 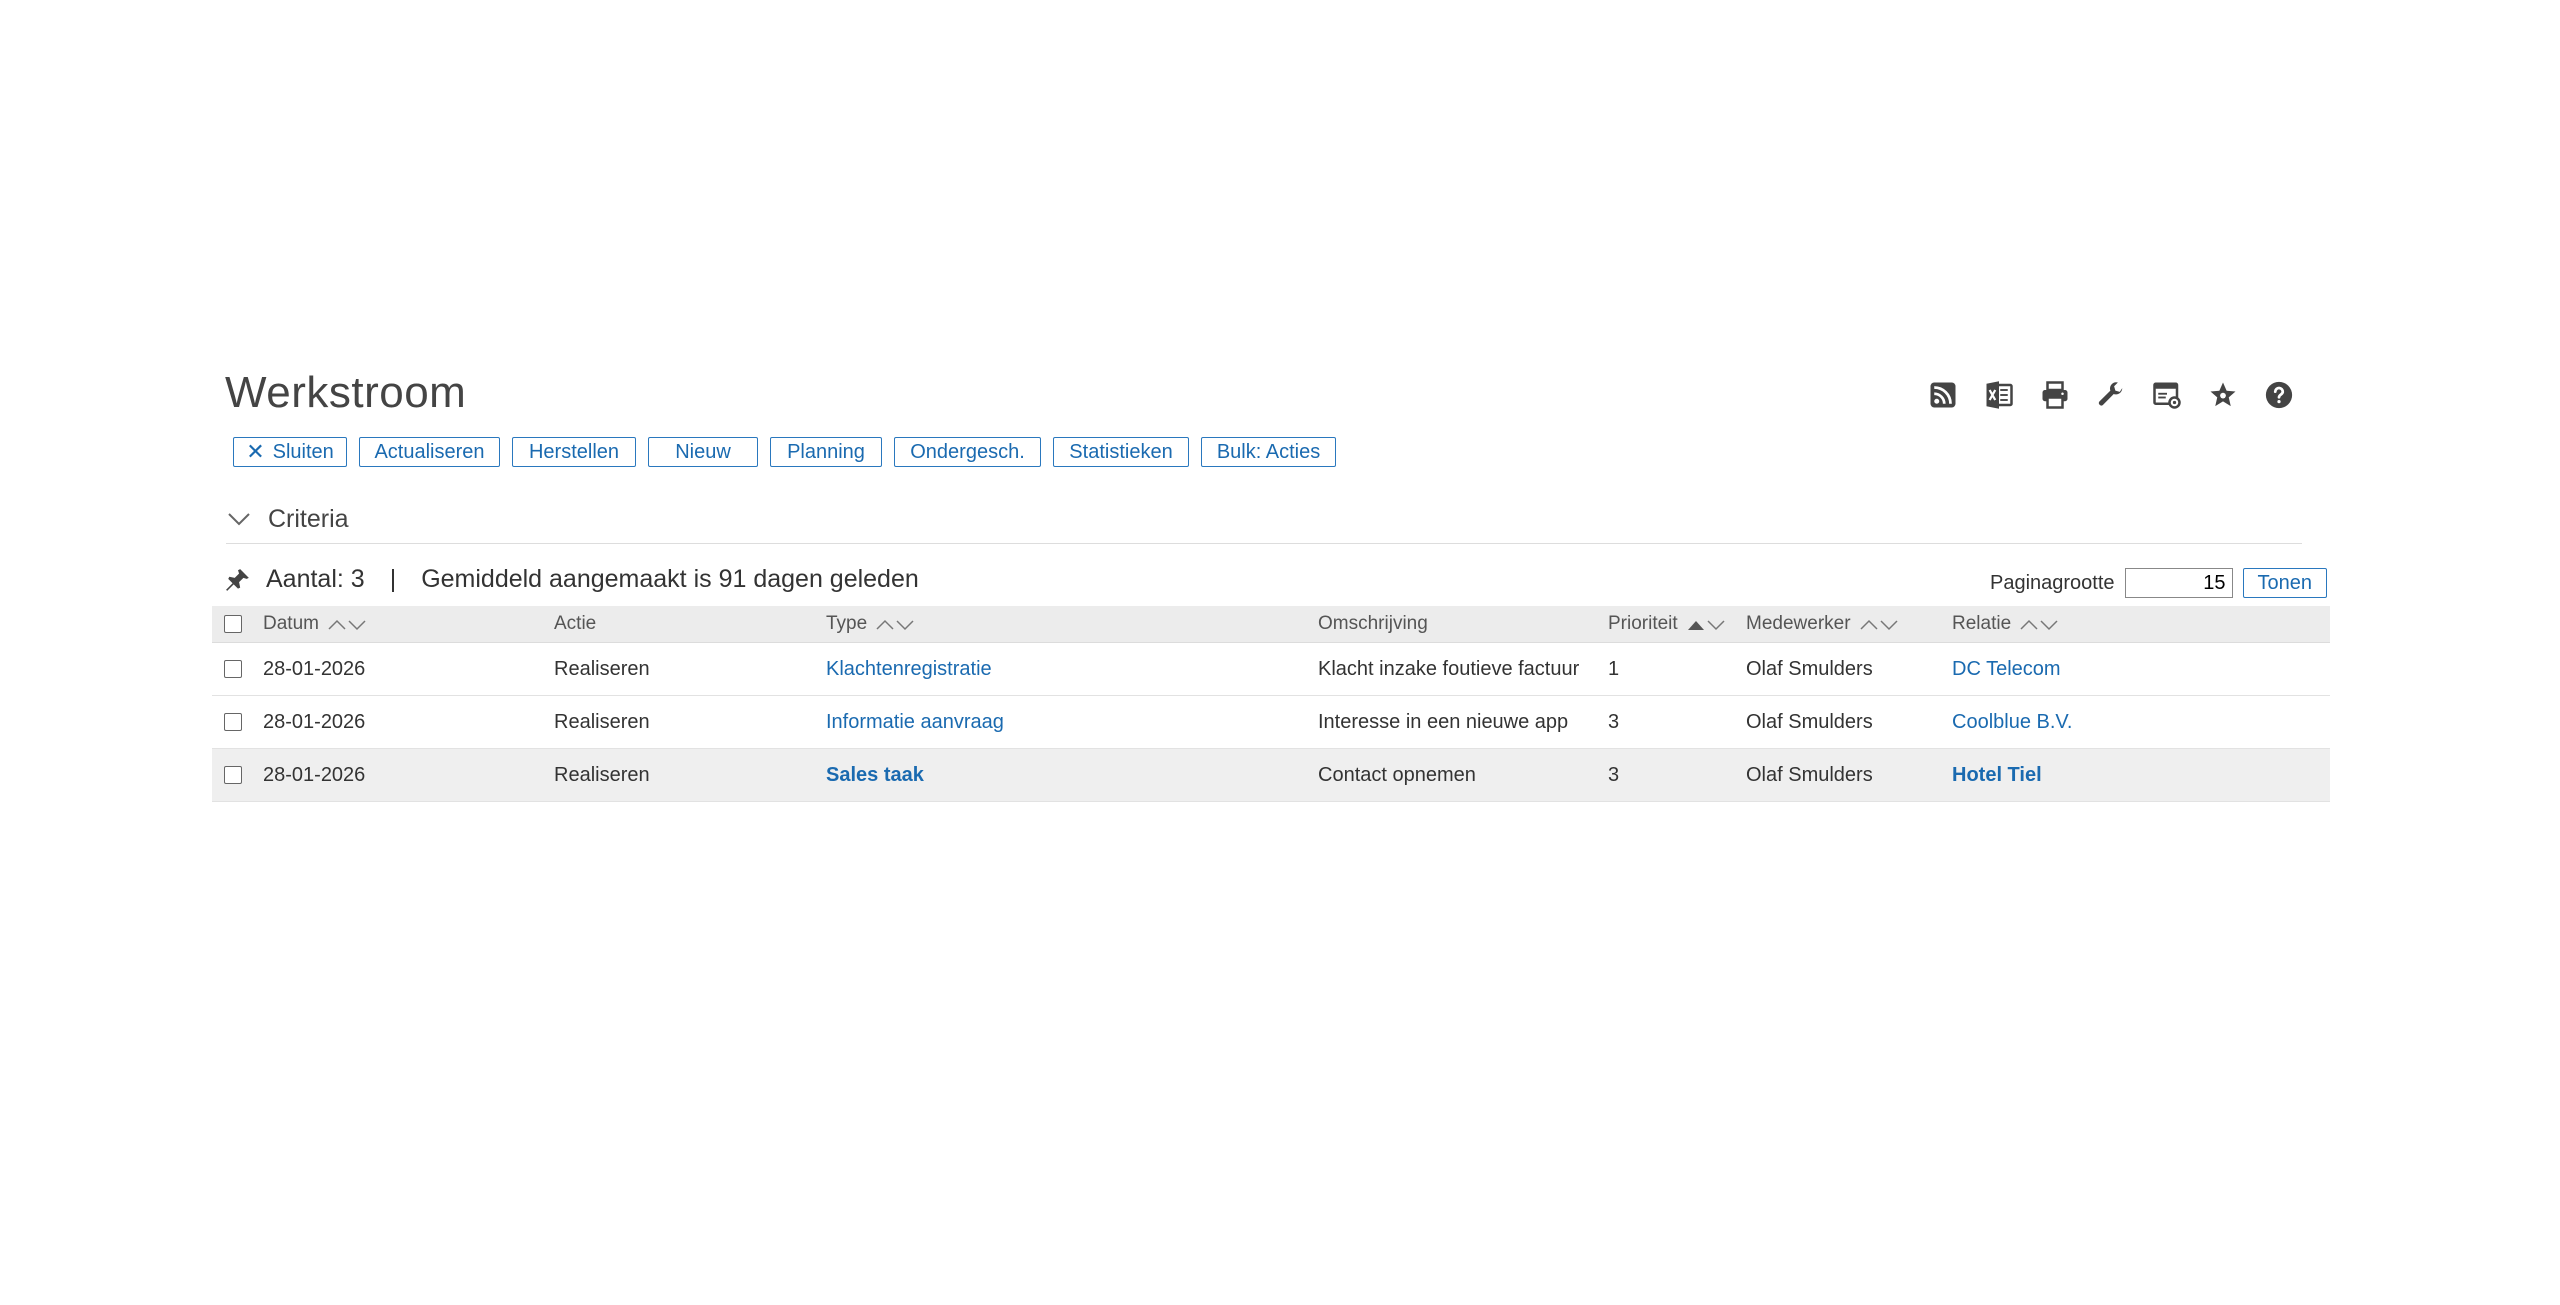 What do you see at coordinates (1443, 721) in the screenshot?
I see `cell-omschrijving: Interesse in een nieuwe app` at bounding box center [1443, 721].